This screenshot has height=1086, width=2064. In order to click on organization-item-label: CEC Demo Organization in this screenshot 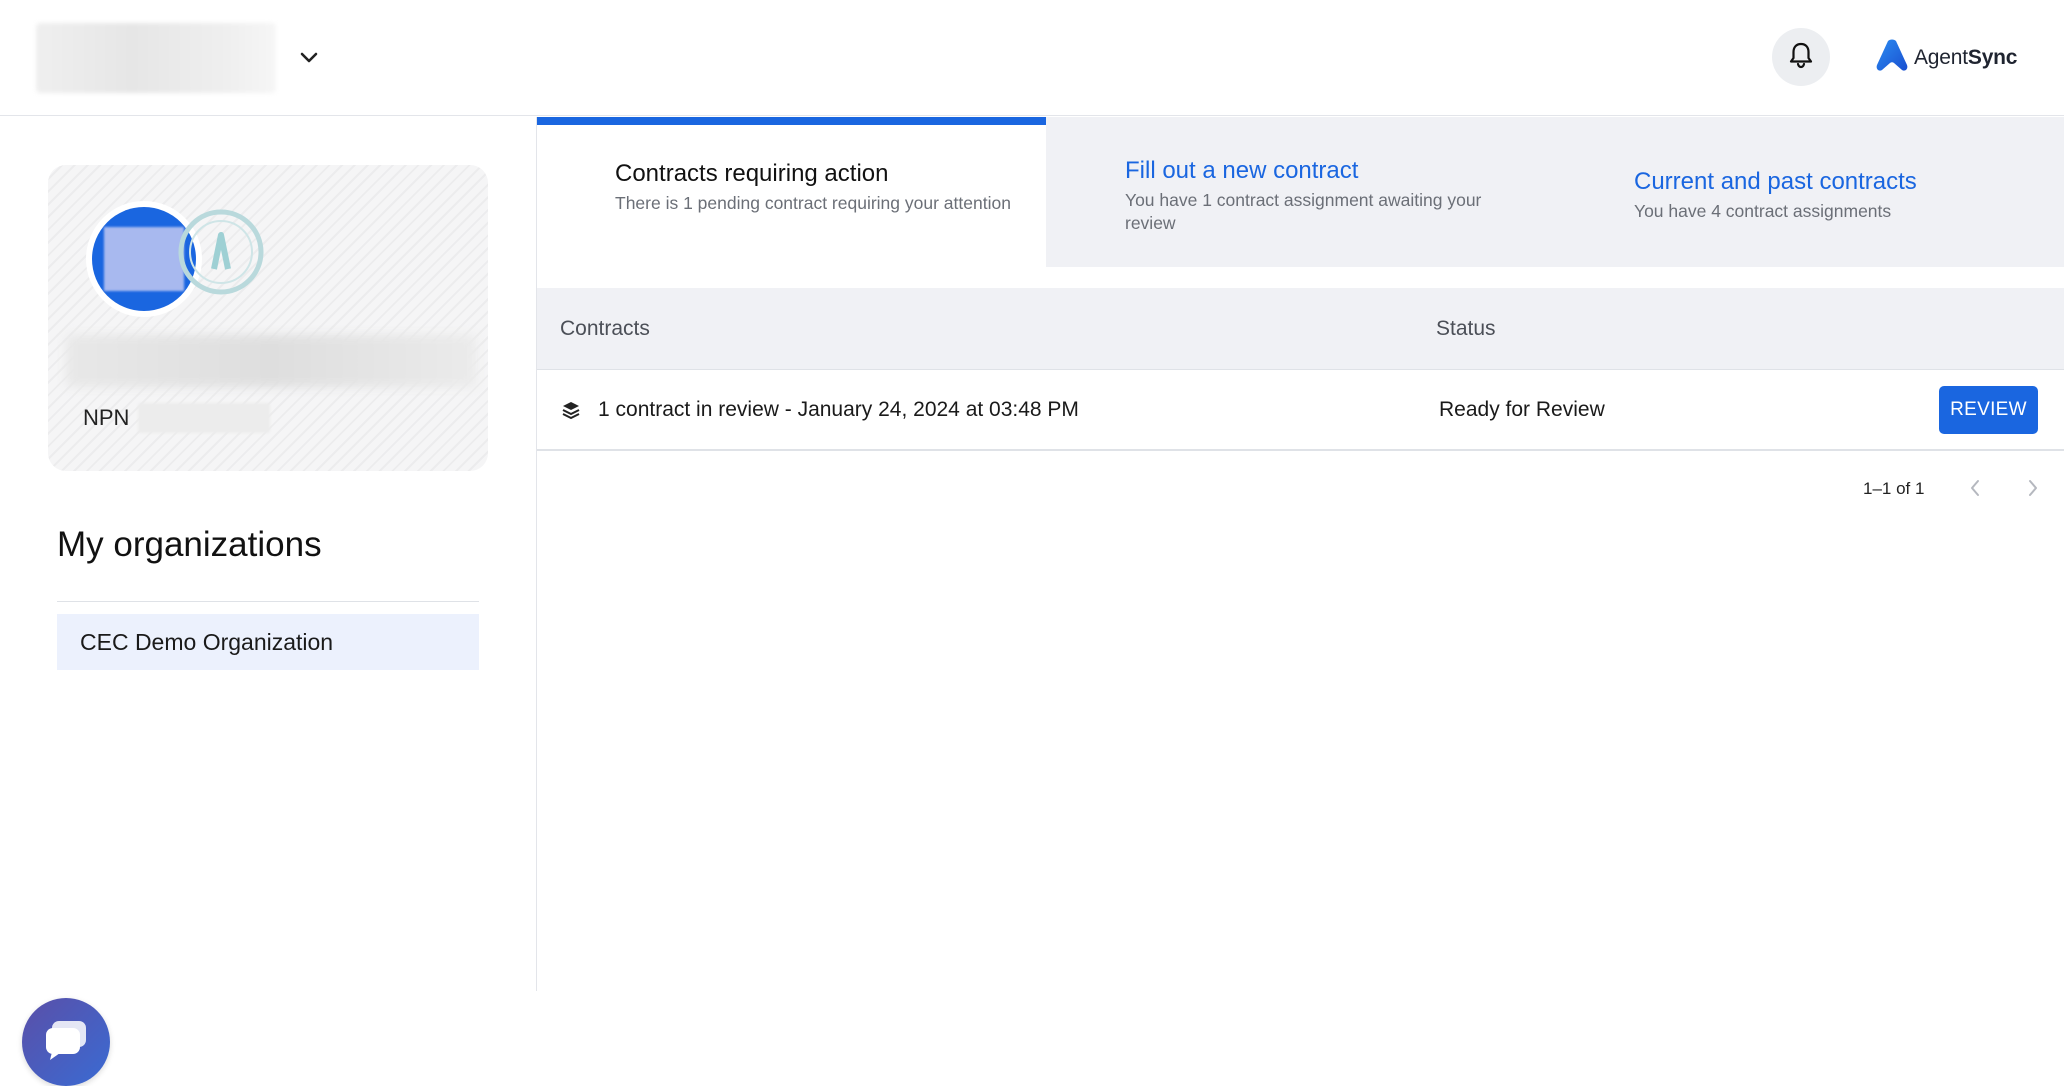, I will do `click(207, 641)`.